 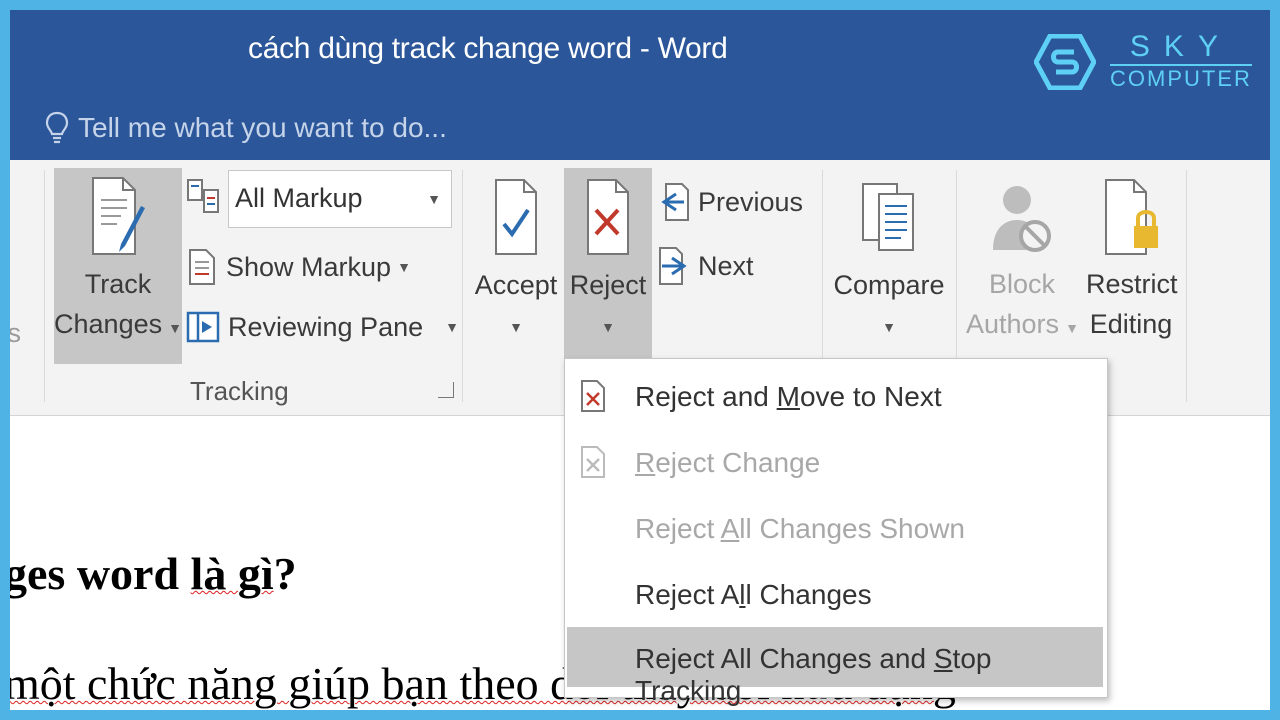 I want to click on previous-icon, so click(x=675, y=202).